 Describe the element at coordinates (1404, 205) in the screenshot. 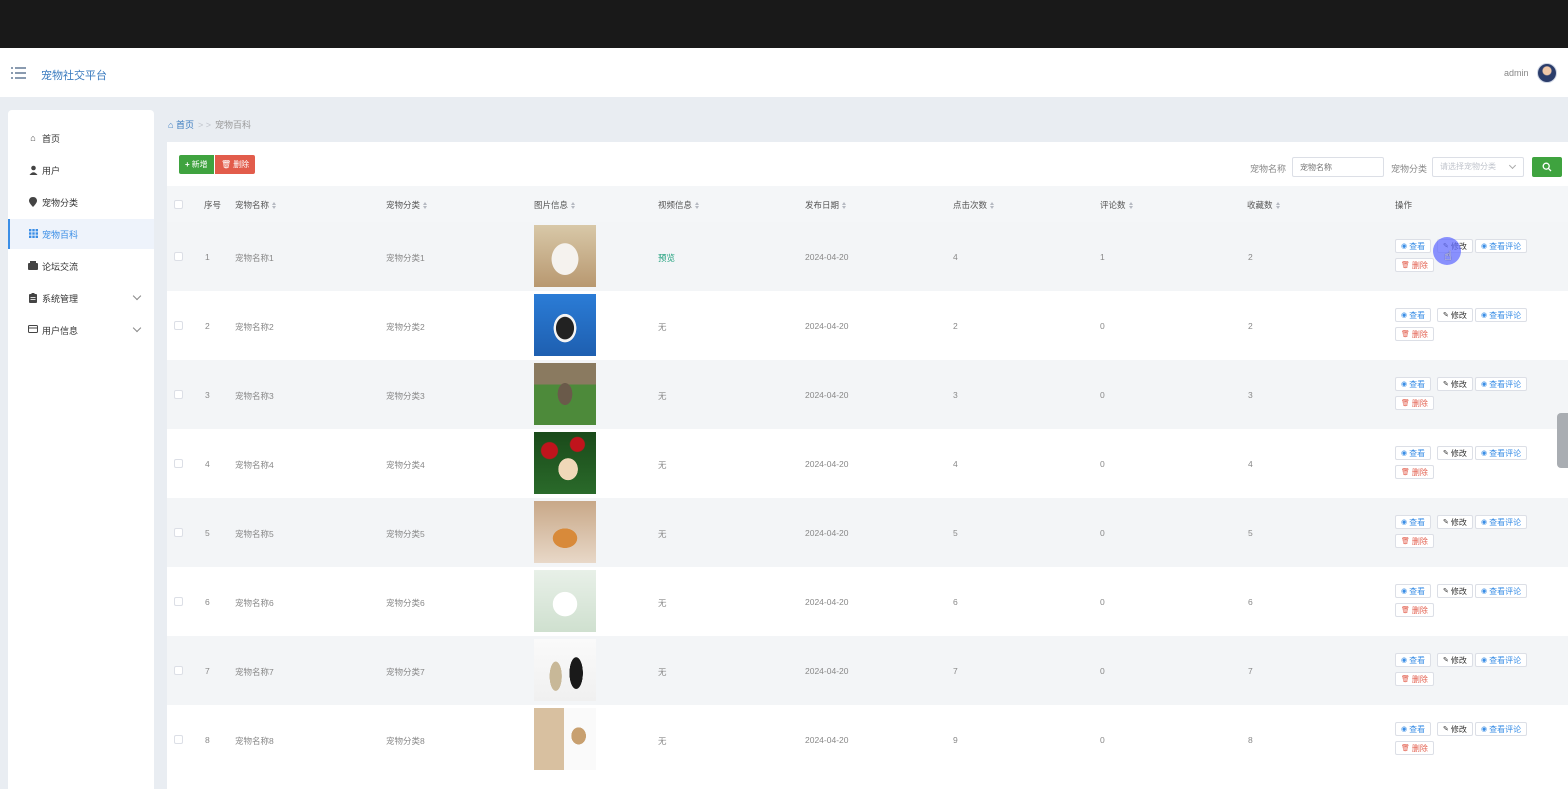

I see `column-header-actions: 操作` at that location.